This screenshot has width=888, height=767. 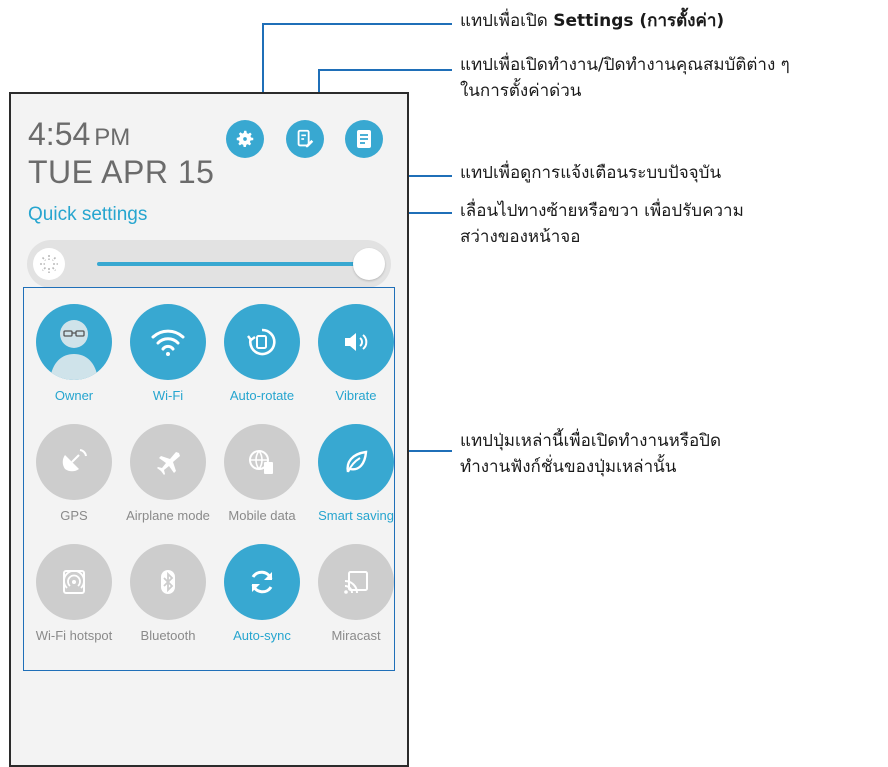 What do you see at coordinates (168, 462) in the screenshot?
I see `airplane-icon` at bounding box center [168, 462].